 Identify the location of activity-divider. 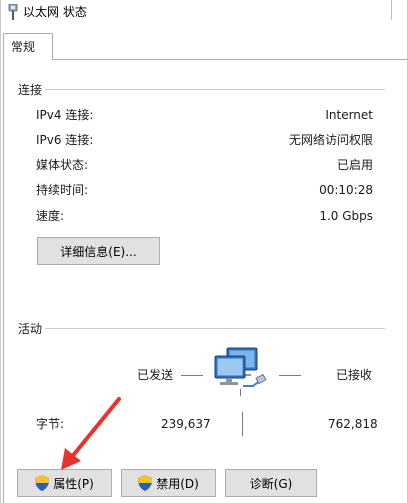
(242, 424).